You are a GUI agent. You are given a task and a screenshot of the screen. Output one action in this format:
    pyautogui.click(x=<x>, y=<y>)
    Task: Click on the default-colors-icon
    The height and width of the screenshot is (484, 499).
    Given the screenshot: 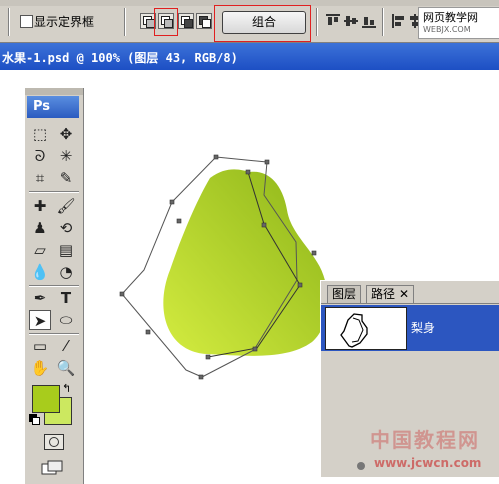 What is the action you would take?
    pyautogui.click(x=34, y=419)
    